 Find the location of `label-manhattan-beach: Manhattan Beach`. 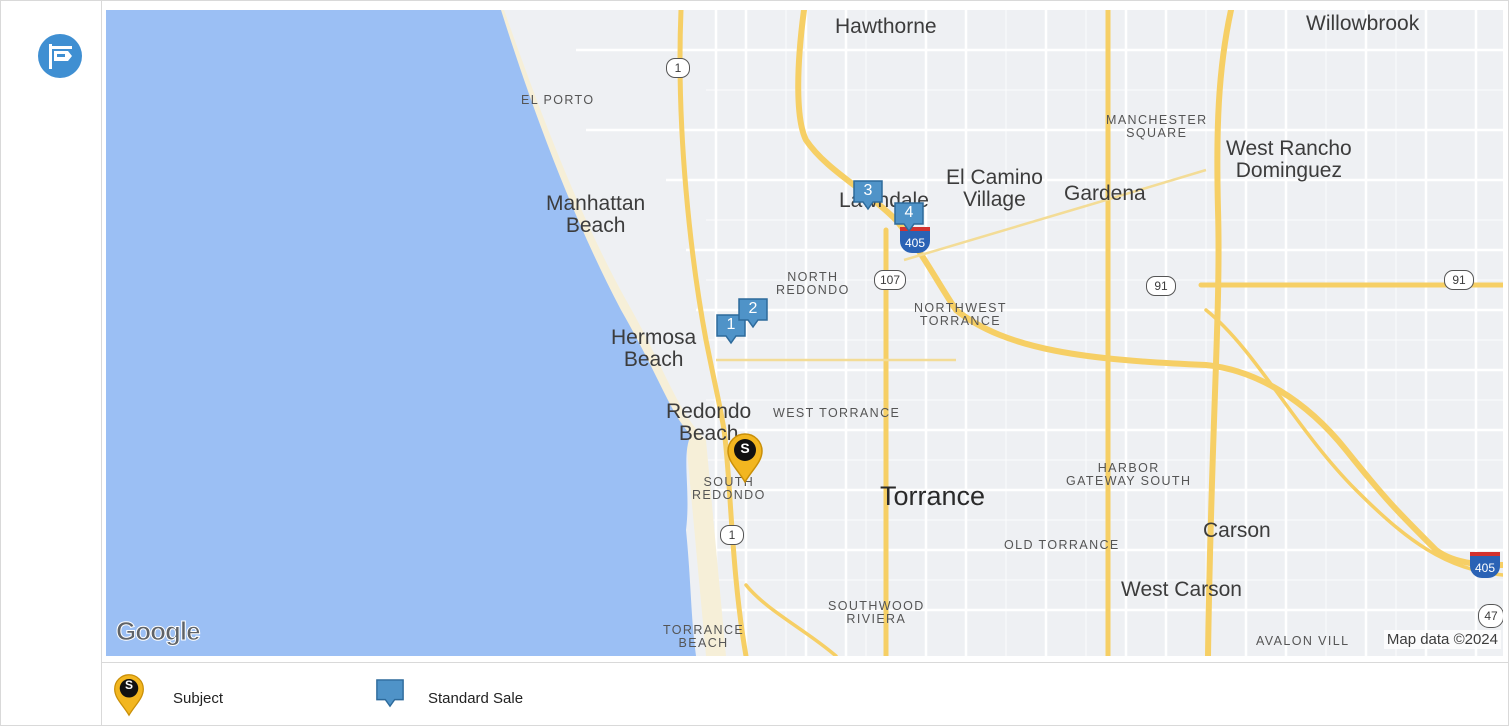

label-manhattan-beach: Manhattan Beach is located at coordinates (596, 215).